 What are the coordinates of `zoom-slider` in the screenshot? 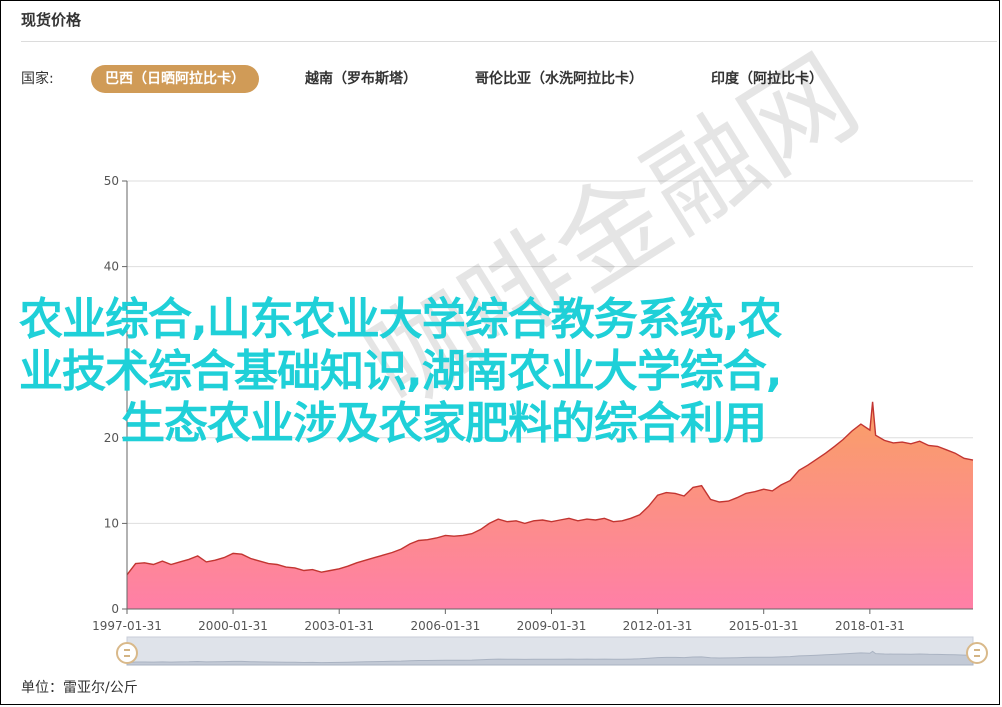 It's located at (552, 651).